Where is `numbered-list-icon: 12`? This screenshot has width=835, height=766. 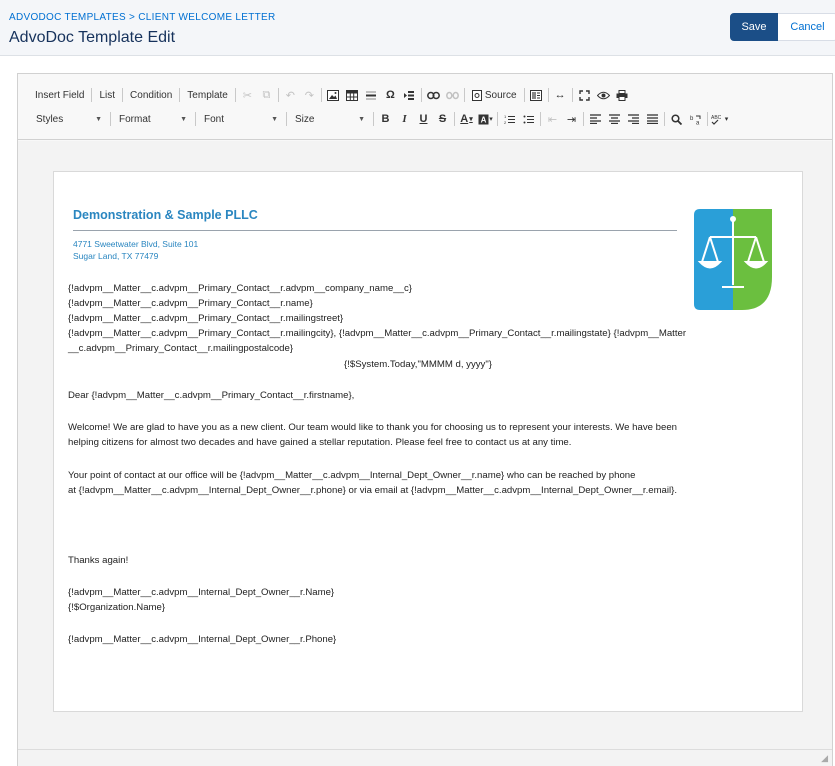
numbered-list-icon: 12 is located at coordinates (509, 119).